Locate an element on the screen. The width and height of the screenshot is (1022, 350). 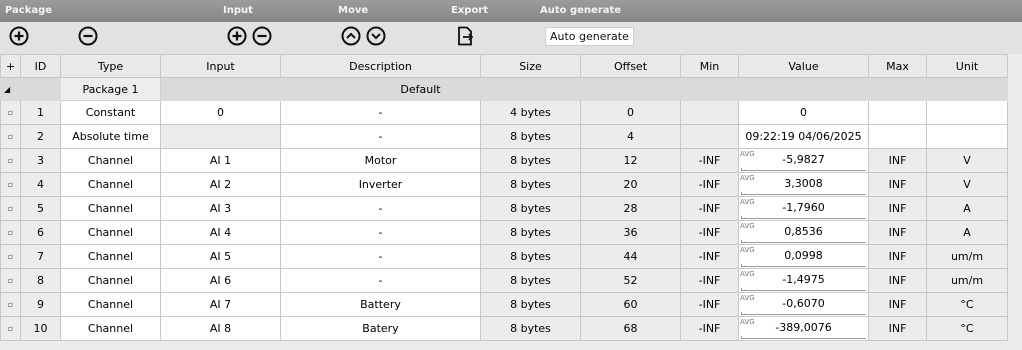
cell-unit: A is located at coordinates (967, 208).